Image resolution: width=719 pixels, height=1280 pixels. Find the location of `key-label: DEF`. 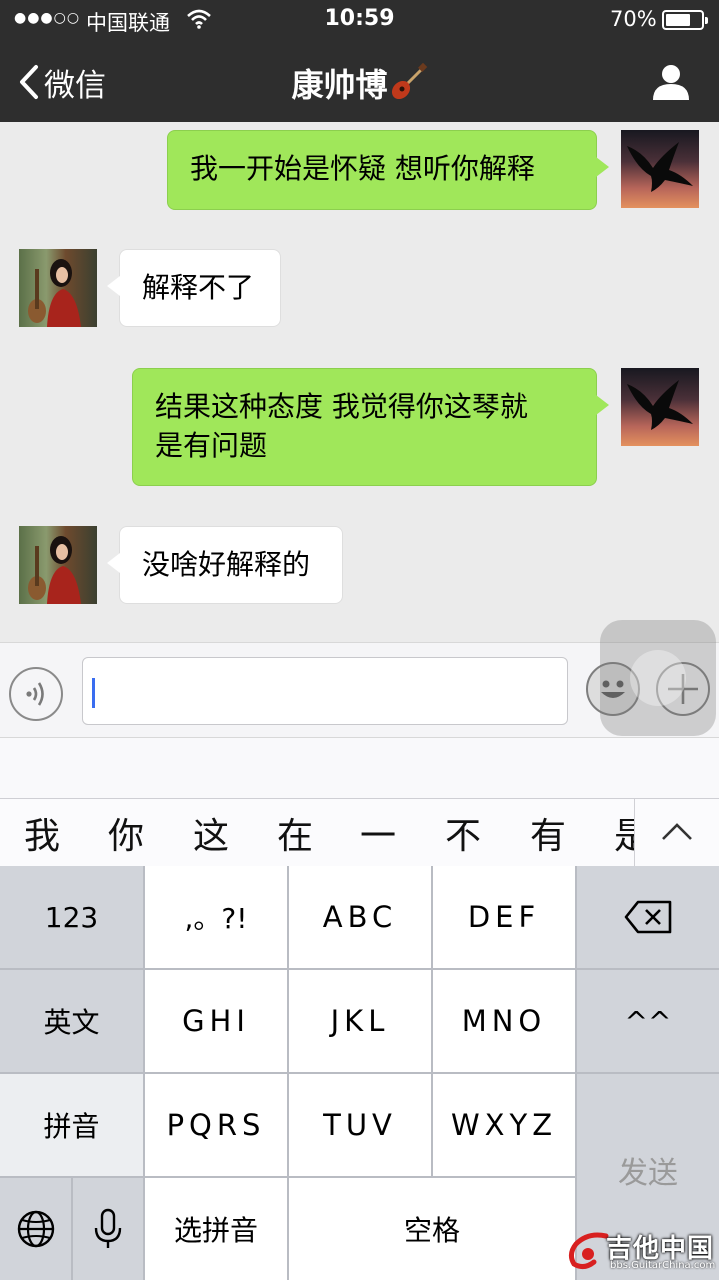

key-label: DEF is located at coordinates (504, 917).